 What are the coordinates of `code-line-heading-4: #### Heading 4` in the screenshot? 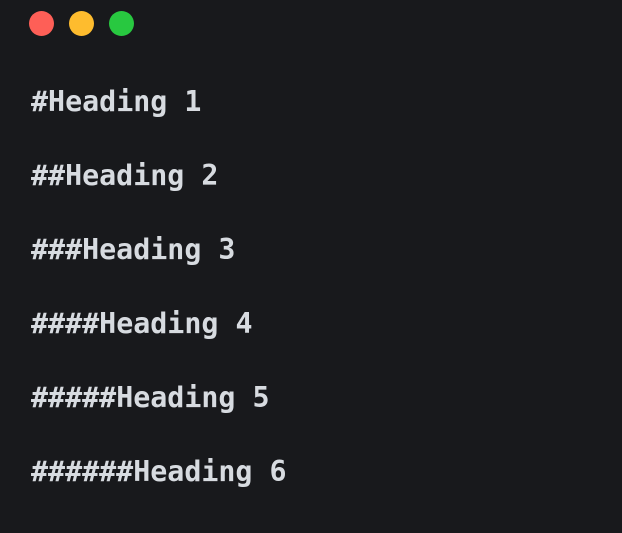 It's located at (159, 343).